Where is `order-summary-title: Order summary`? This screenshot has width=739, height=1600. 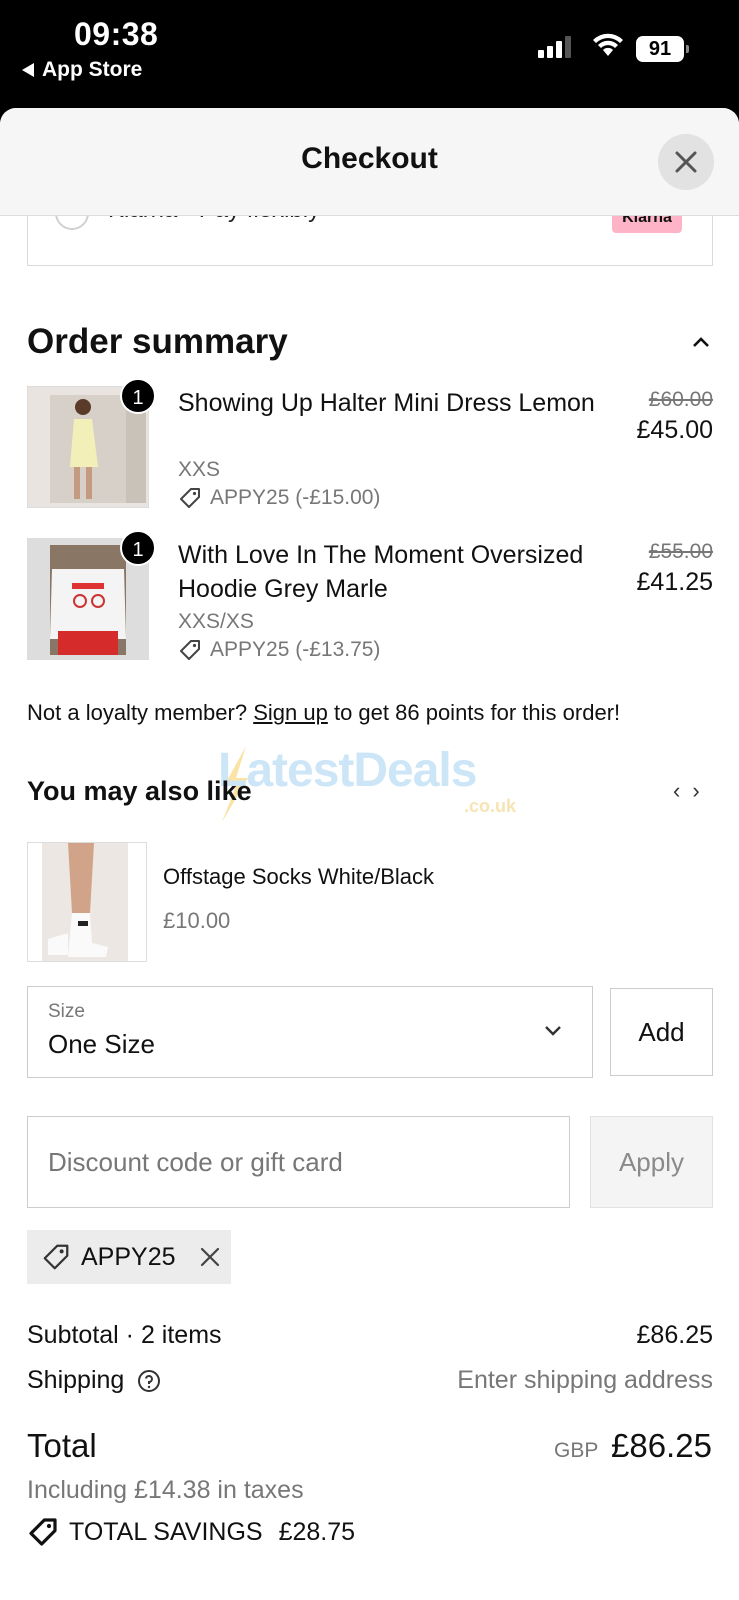 order-summary-title: Order summary is located at coordinates (157, 341).